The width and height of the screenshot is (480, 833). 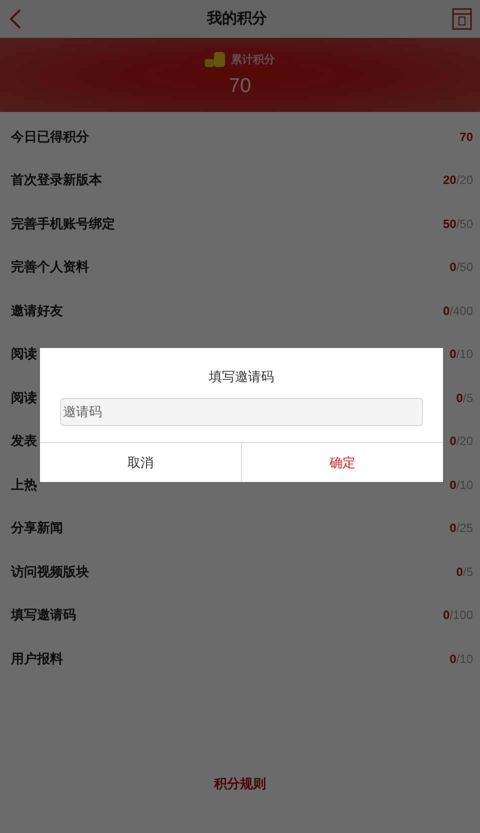 I want to click on coins-icon, so click(x=215, y=59).